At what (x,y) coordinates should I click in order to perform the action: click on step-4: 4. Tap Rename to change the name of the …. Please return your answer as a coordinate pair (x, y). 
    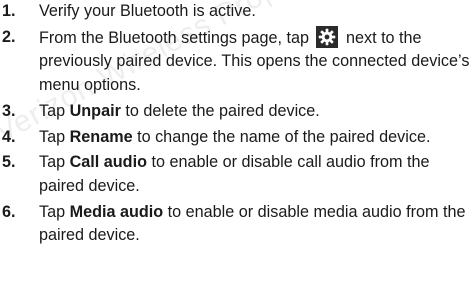
    Looking at the image, I should click on (235, 138).